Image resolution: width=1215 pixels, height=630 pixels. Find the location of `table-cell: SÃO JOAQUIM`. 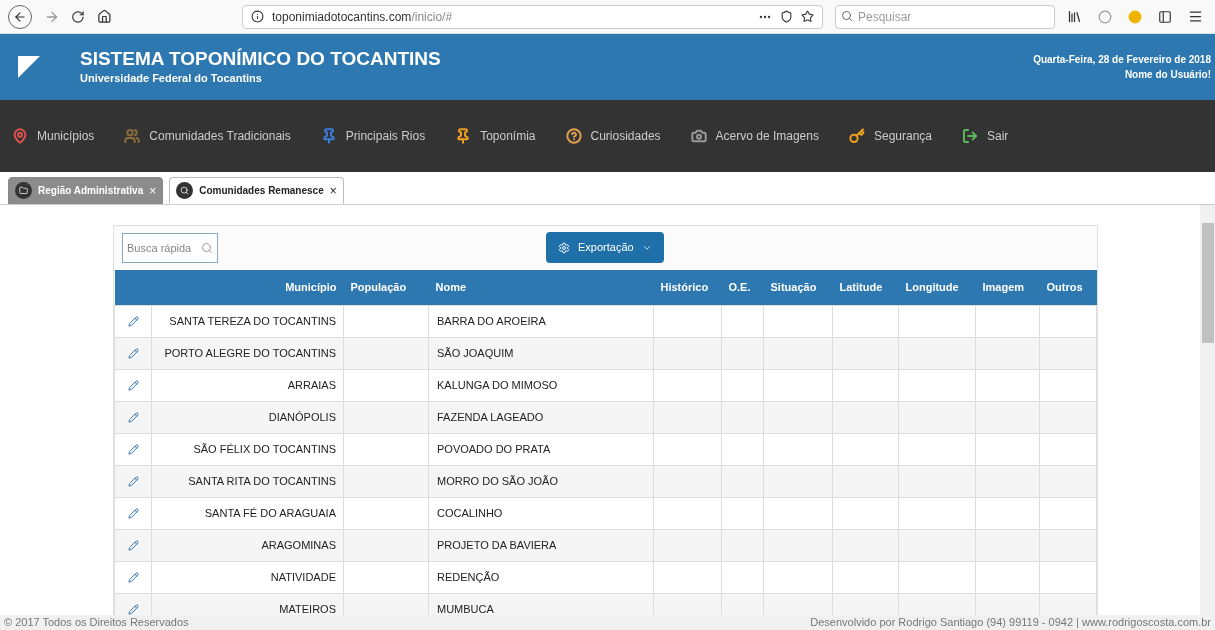

table-cell: SÃO JOAQUIM is located at coordinates (541, 353).